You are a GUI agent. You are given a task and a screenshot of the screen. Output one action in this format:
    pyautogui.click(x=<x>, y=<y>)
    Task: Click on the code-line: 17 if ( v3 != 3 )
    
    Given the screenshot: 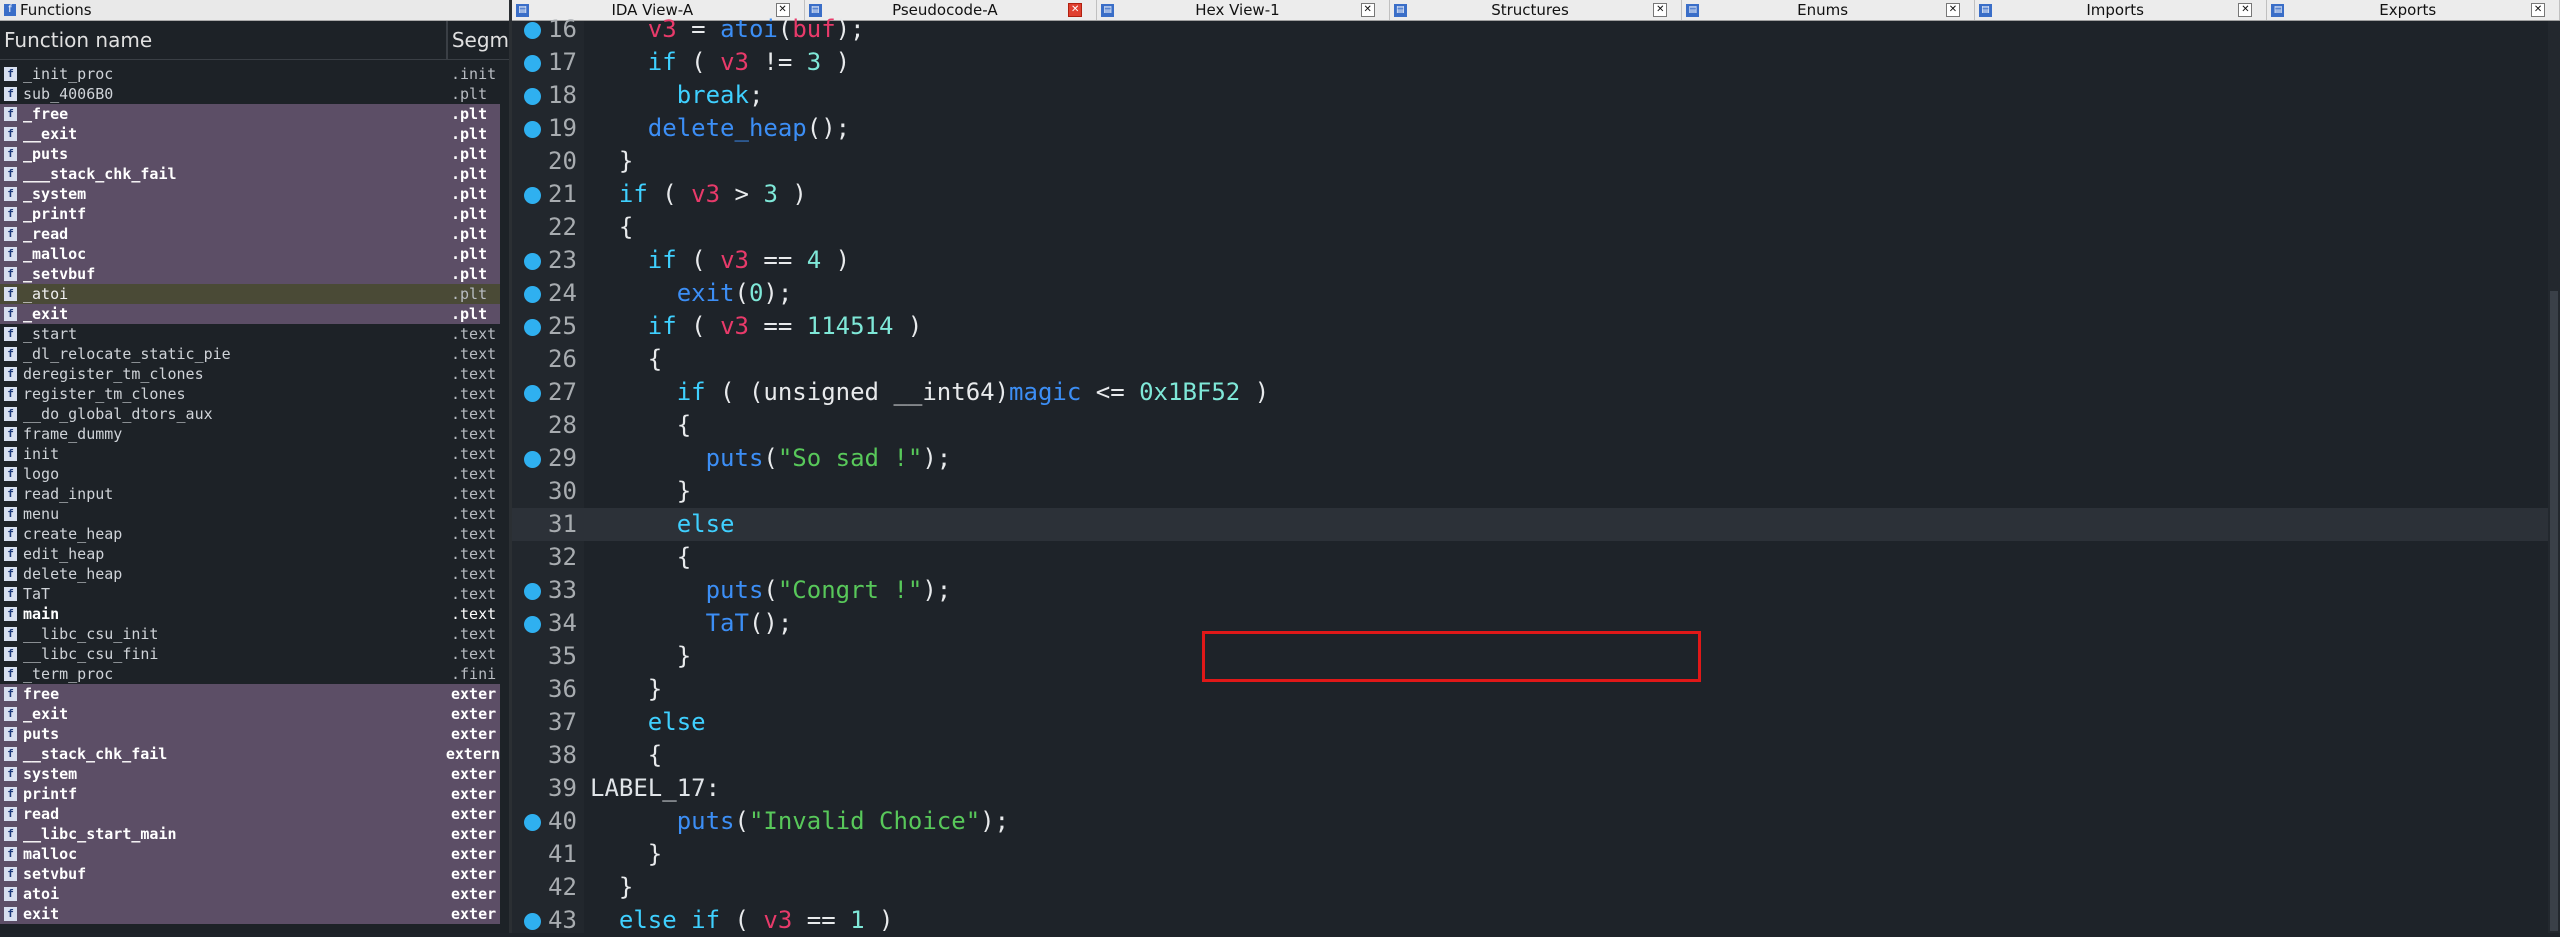 What is the action you would take?
    pyautogui.click(x=1530, y=62)
    